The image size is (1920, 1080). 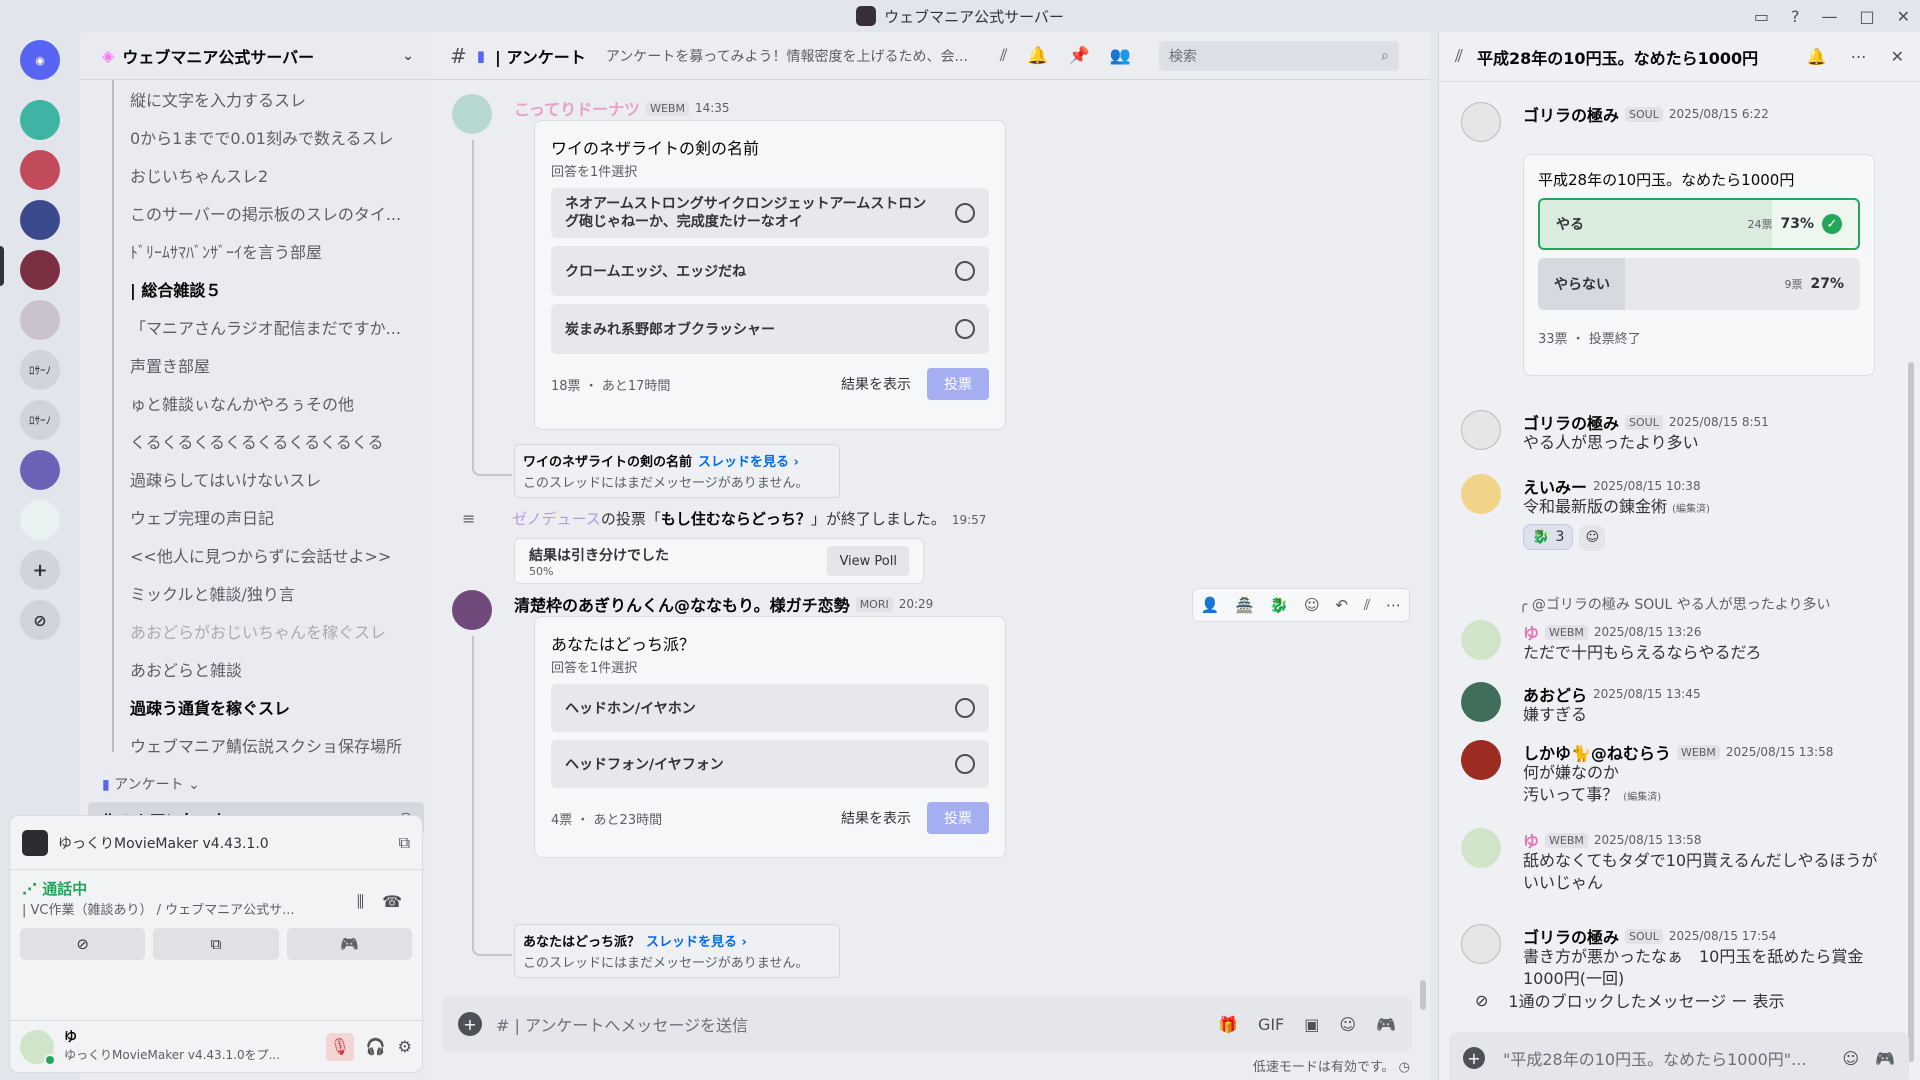 I want to click on thread-item: 0から1までで0.01刻みで数えるスレ, so click(x=269, y=137).